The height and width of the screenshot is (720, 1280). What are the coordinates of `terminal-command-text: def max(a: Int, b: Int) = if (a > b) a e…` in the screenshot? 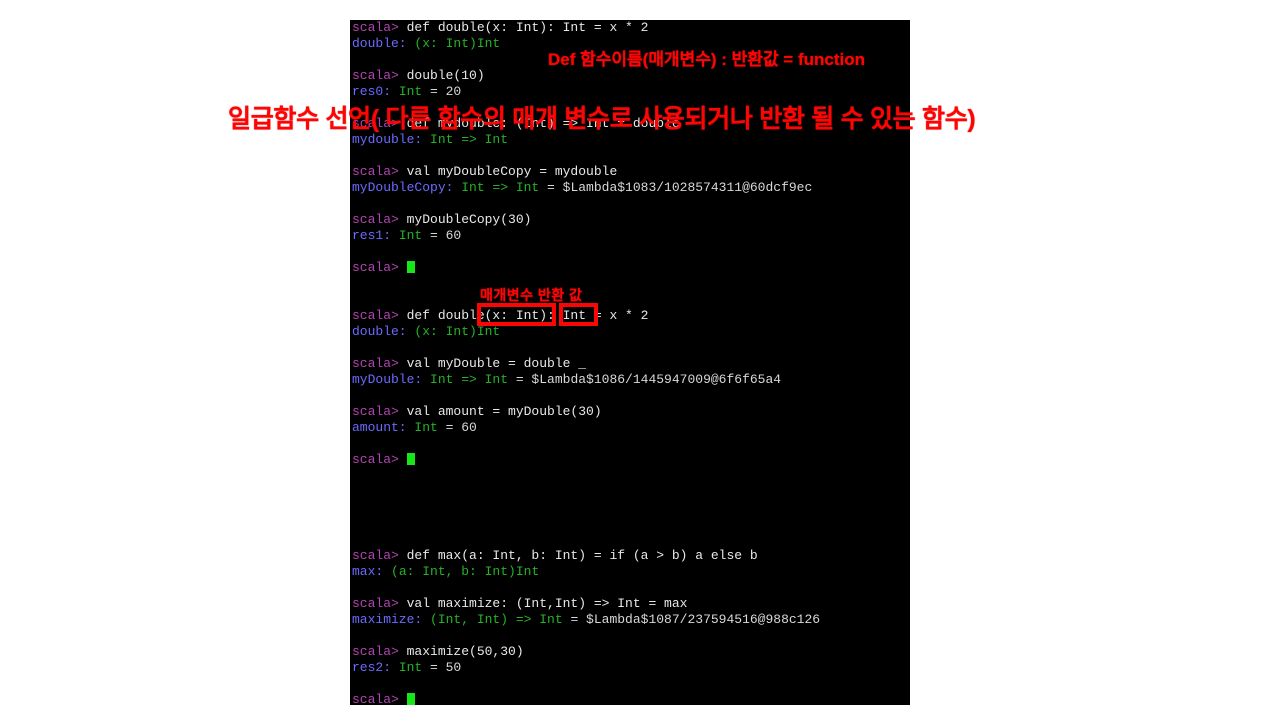 It's located at (582, 555).